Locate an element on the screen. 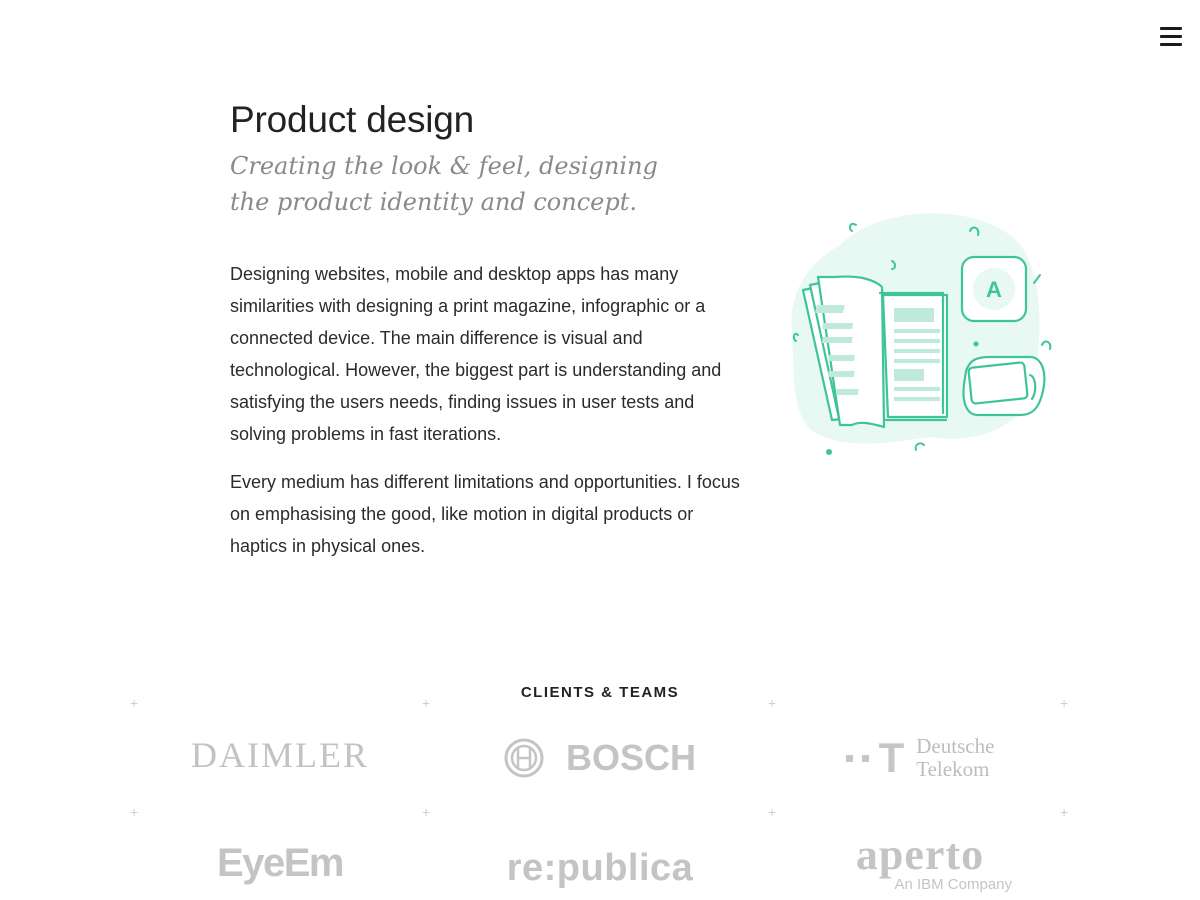 Image resolution: width=1200 pixels, height=900 pixels. republica-logo: re:publica is located at coordinates (600, 868).